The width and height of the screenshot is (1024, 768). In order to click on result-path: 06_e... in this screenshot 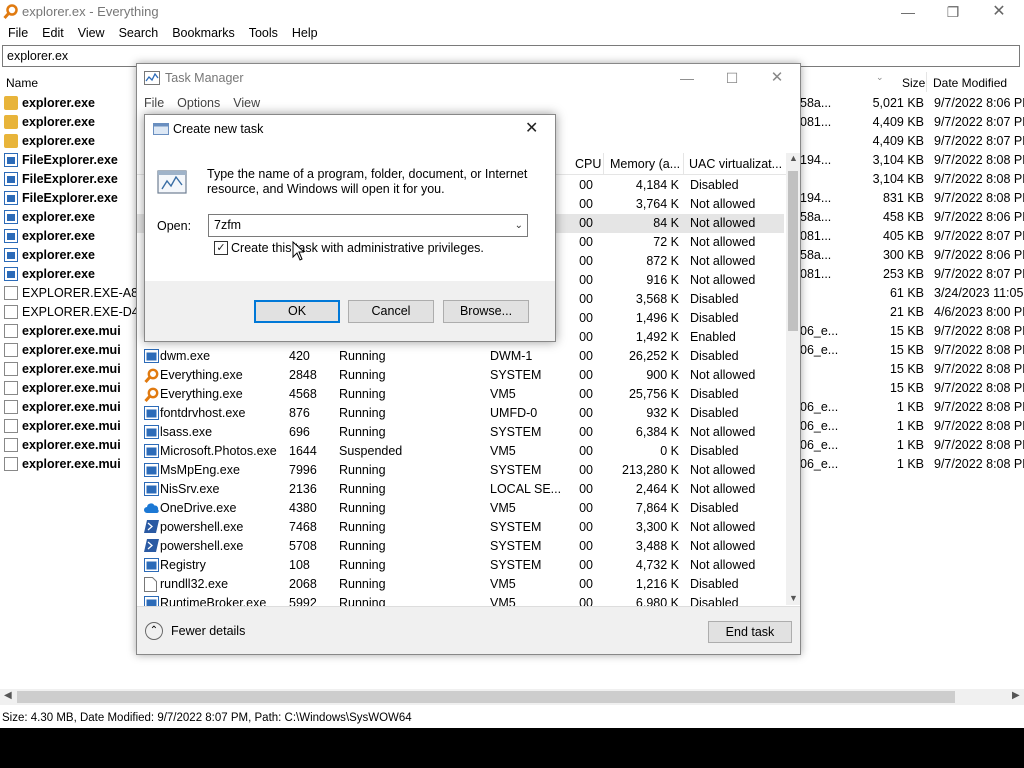, I will do `click(819, 350)`.